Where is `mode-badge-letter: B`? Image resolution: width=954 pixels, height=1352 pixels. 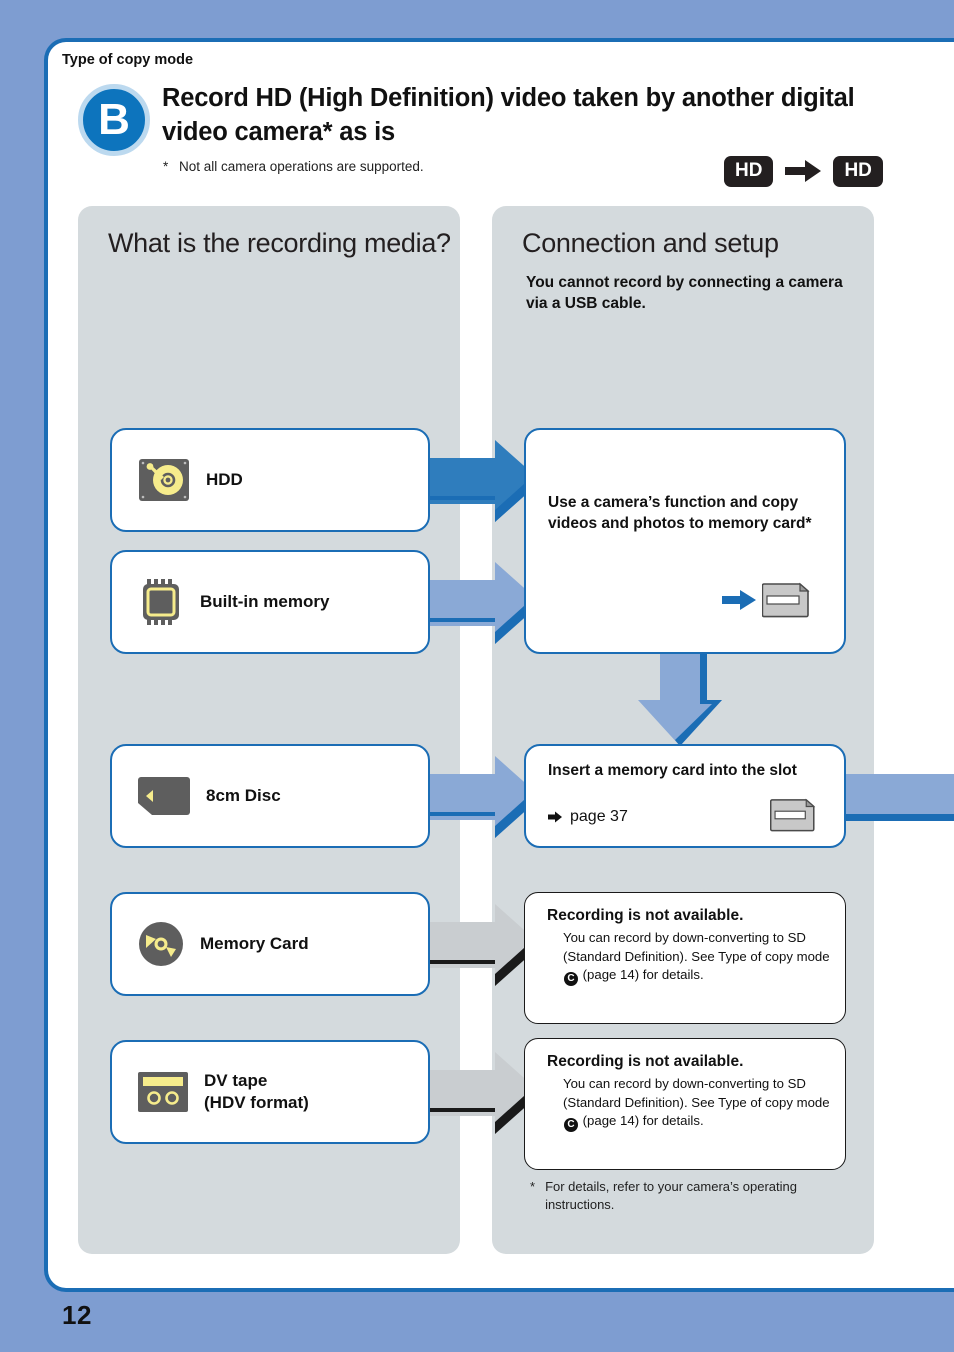 mode-badge-letter: B is located at coordinates (114, 119).